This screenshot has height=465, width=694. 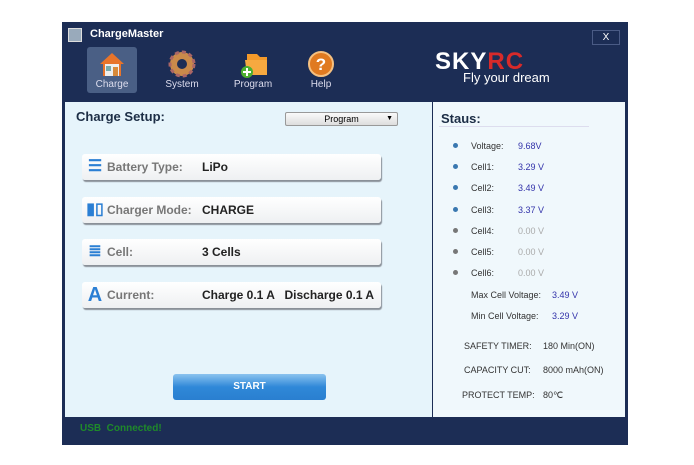 What do you see at coordinates (483, 167) in the screenshot?
I see `status-label: Cell1:` at bounding box center [483, 167].